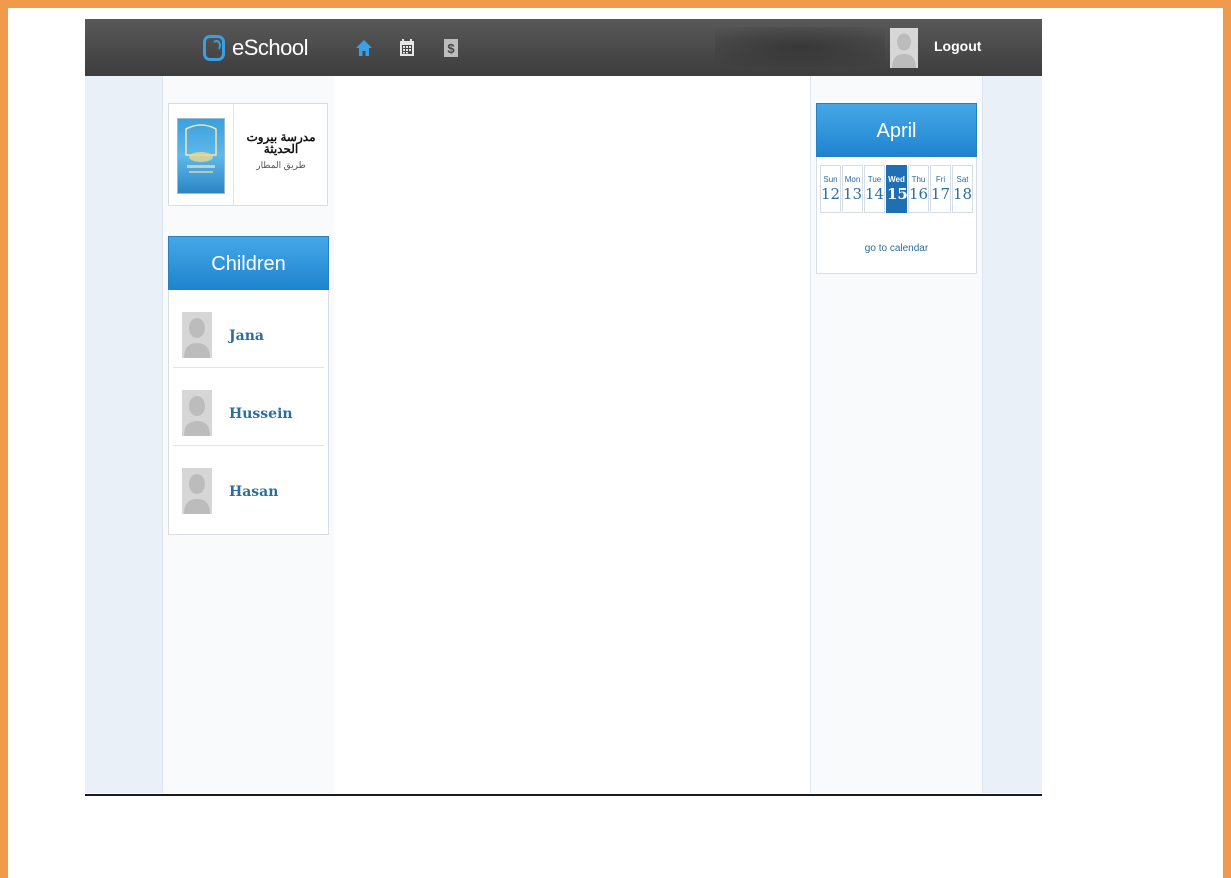 This screenshot has height=878, width=1231. I want to click on calendar-day-thu: Thu 16, so click(918, 189).